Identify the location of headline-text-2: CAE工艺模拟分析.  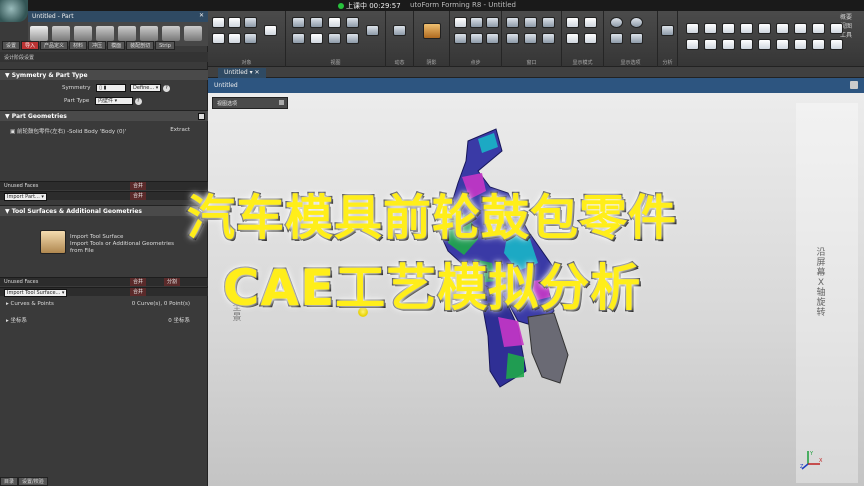
(431, 288).